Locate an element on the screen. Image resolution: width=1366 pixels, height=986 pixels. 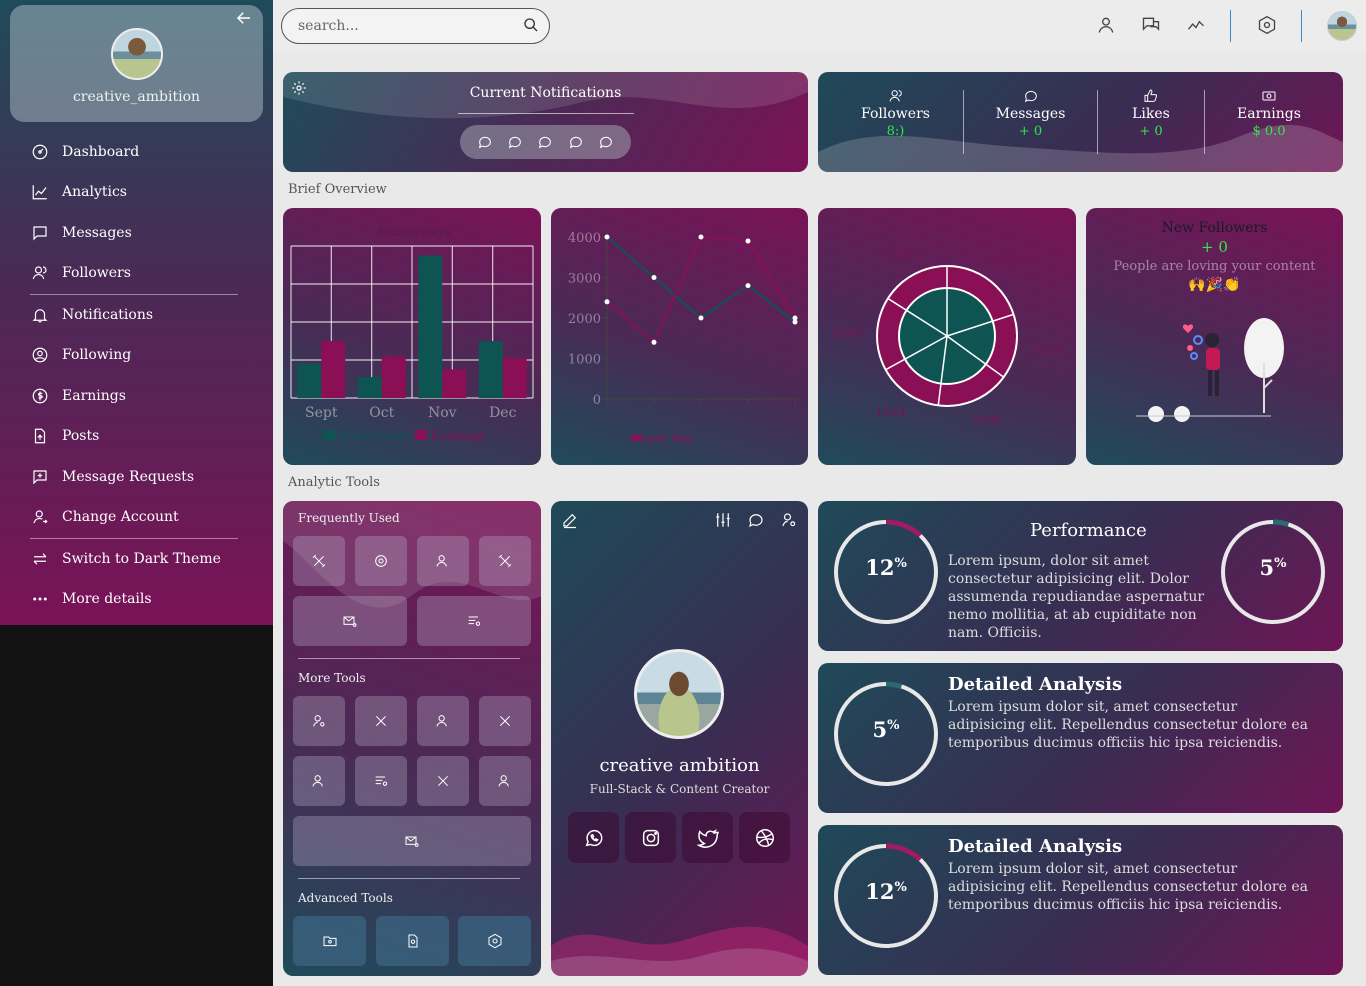
sidebar-item-following: Following is located at coordinates (80, 355).